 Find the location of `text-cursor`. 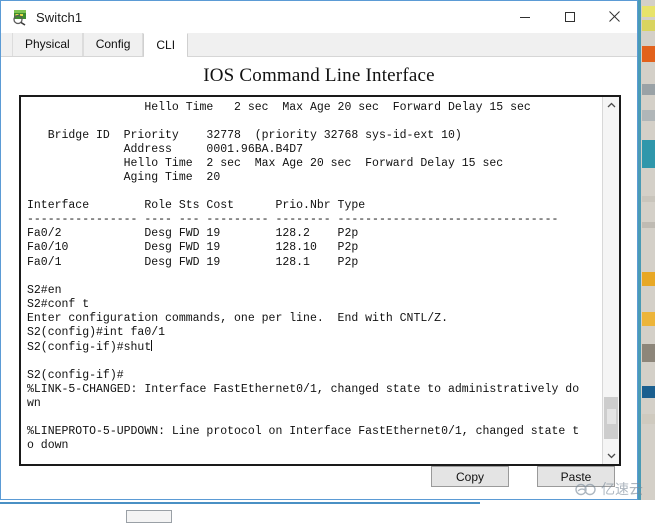

text-cursor is located at coordinates (152, 345).